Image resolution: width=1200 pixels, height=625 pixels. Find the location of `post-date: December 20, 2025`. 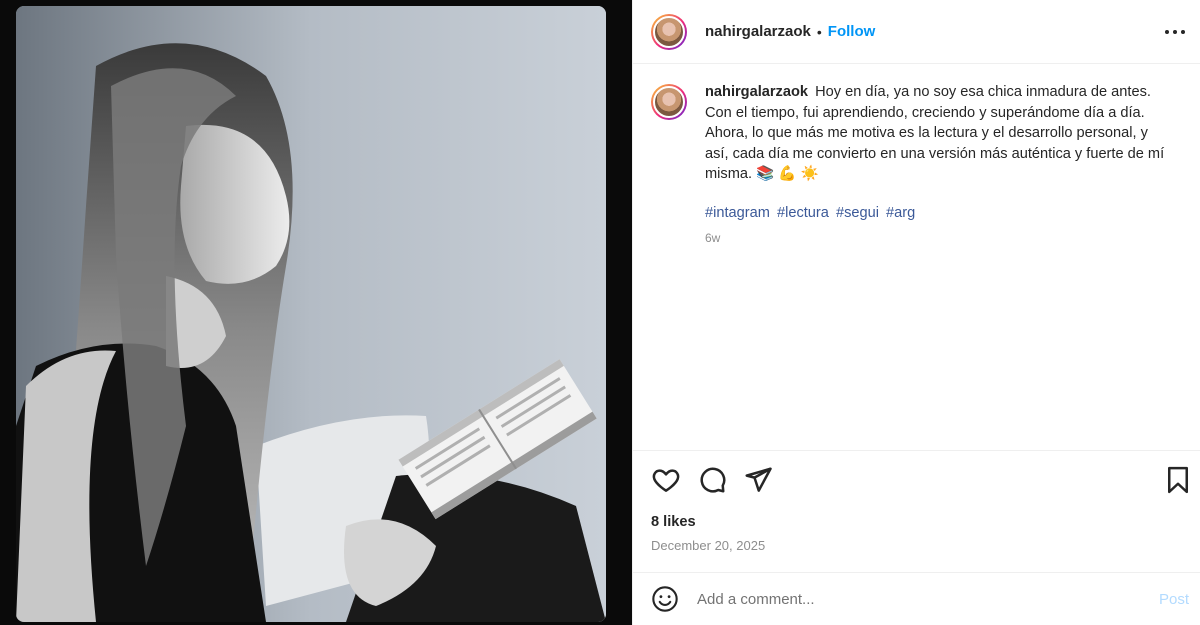

post-date: December 20, 2025 is located at coordinates (708, 545).